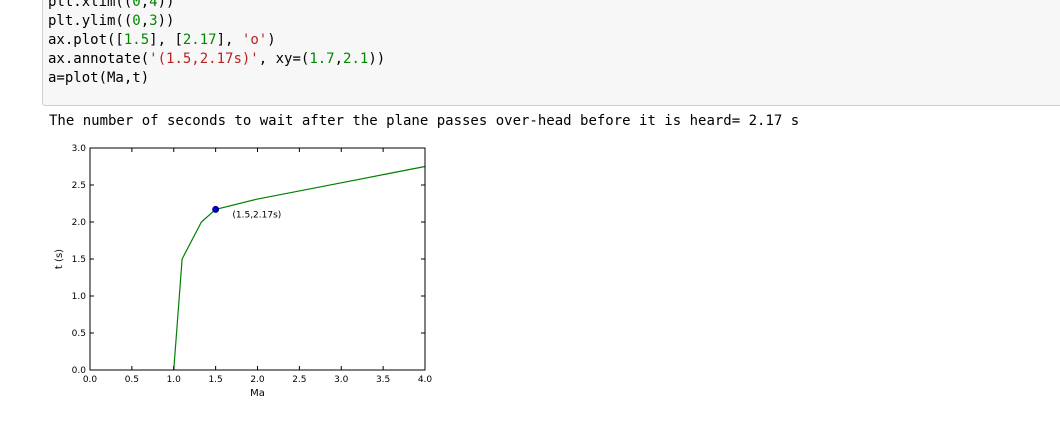 This screenshot has height=448, width=1060. What do you see at coordinates (257, 380) in the screenshot?
I see `x-tick-label: 2.0` at bounding box center [257, 380].